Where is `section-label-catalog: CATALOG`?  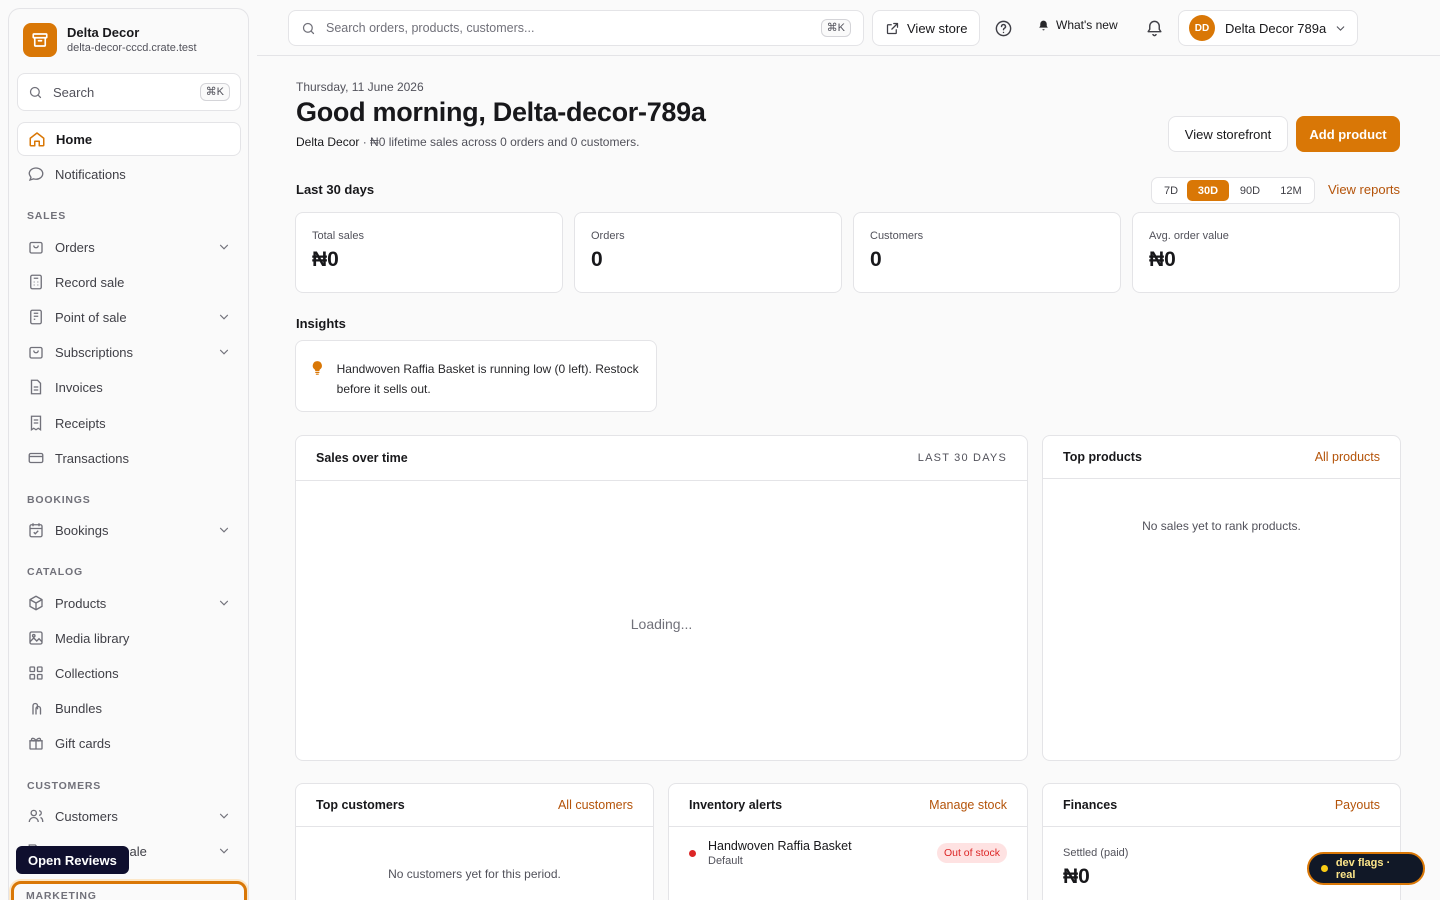 section-label-catalog: CATALOG is located at coordinates (55, 572).